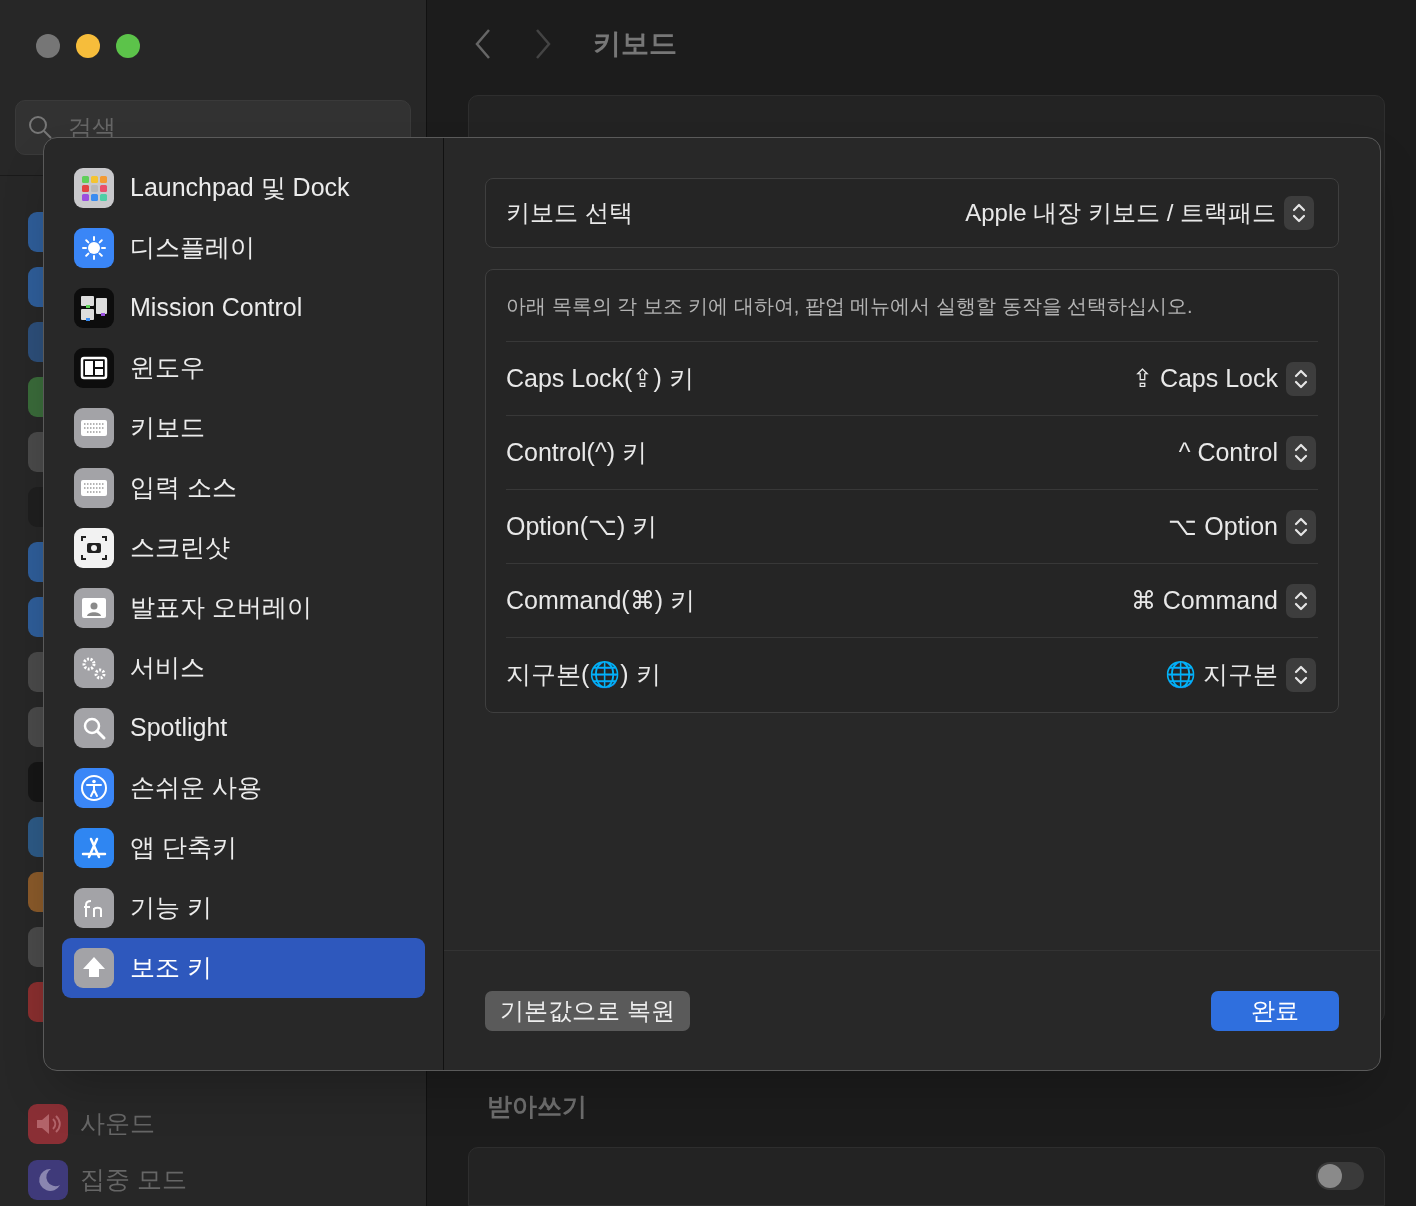 The height and width of the screenshot is (1206, 1416). What do you see at coordinates (94, 848) in the screenshot?
I see `app-store-icon` at bounding box center [94, 848].